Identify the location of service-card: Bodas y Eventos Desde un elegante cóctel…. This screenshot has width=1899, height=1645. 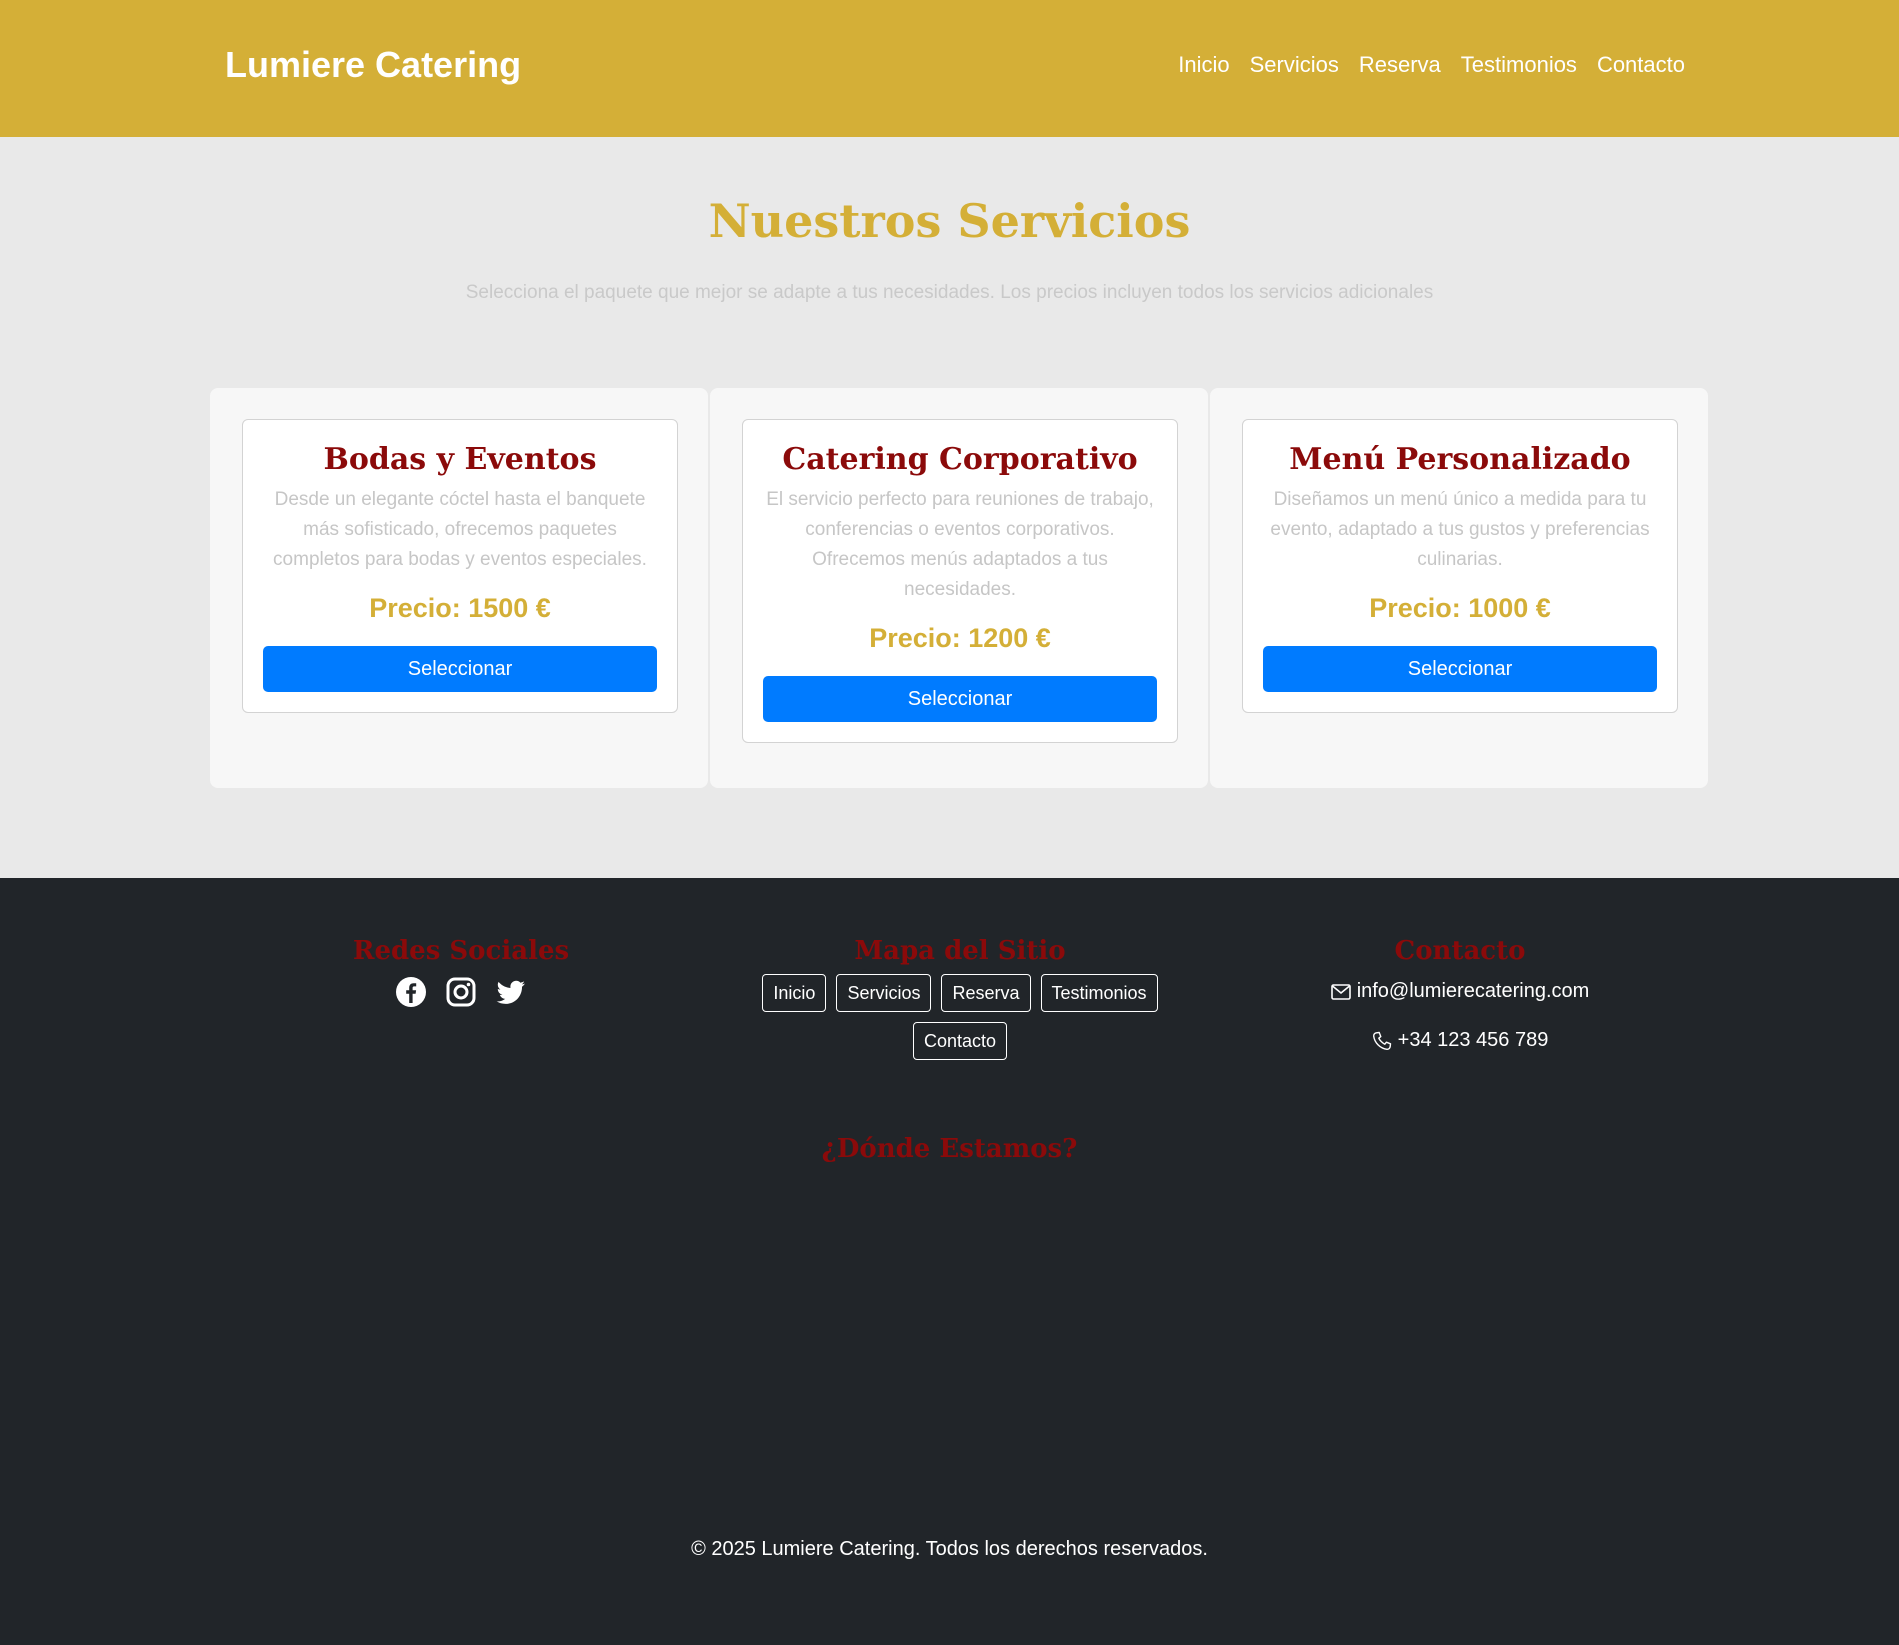
(460, 566).